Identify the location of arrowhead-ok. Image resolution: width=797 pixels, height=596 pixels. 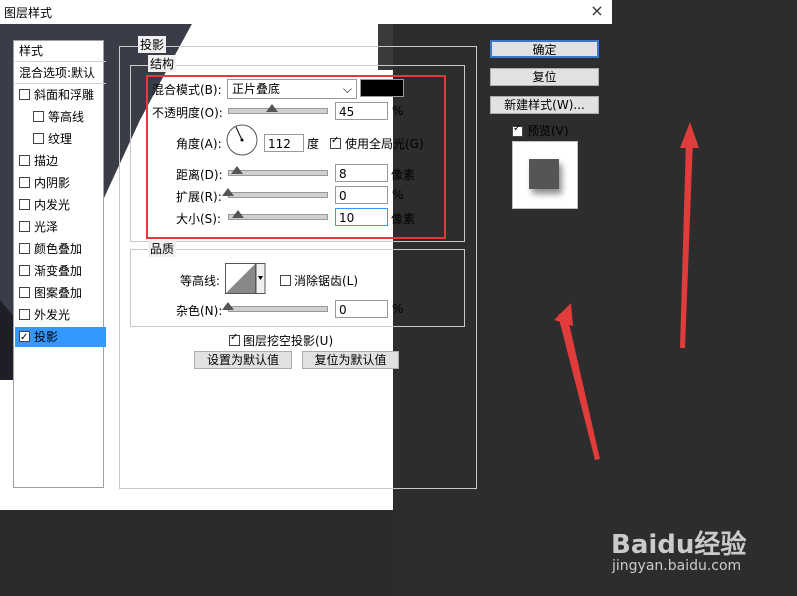
(689, 135).